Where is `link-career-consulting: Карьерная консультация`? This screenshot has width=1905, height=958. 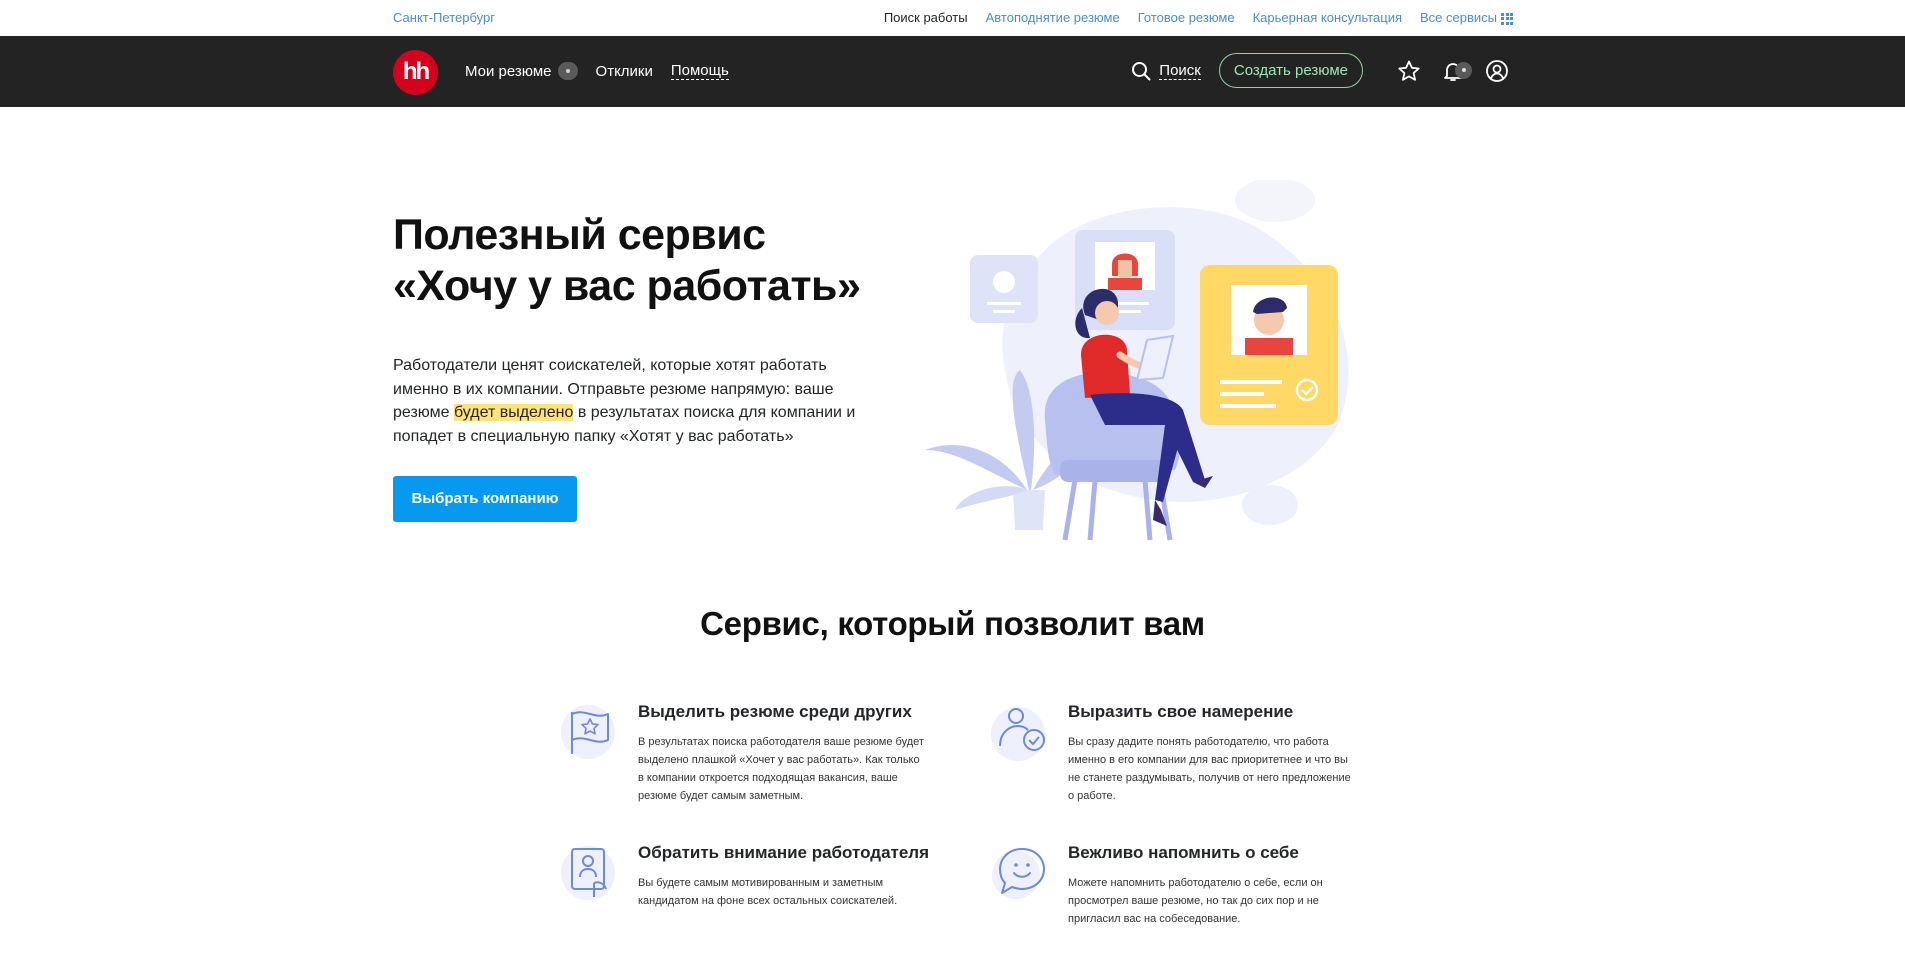
link-career-consulting: Карьерная консультация is located at coordinates (1327, 17).